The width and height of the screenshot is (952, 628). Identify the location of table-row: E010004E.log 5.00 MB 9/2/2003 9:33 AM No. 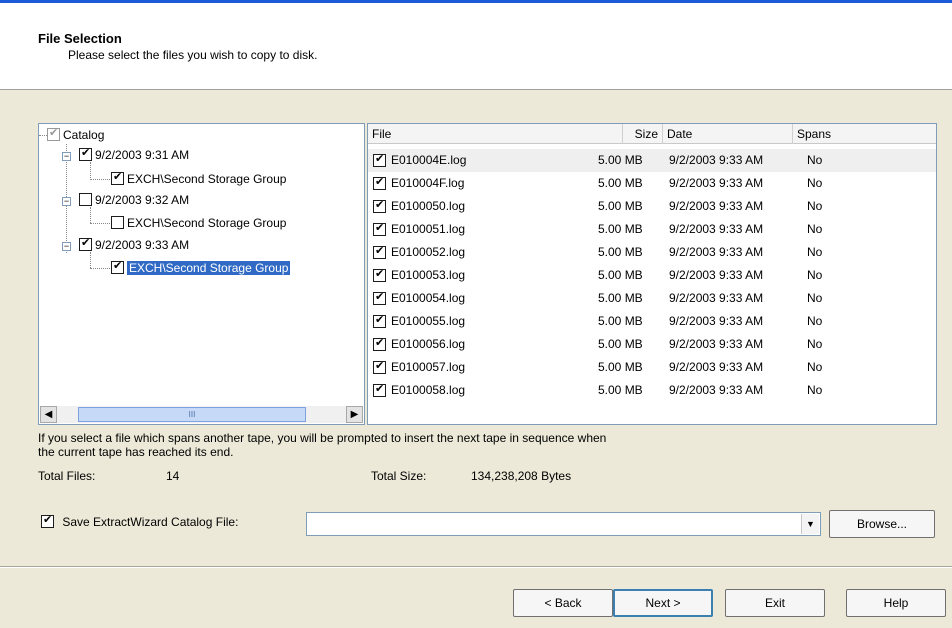
(652, 160).